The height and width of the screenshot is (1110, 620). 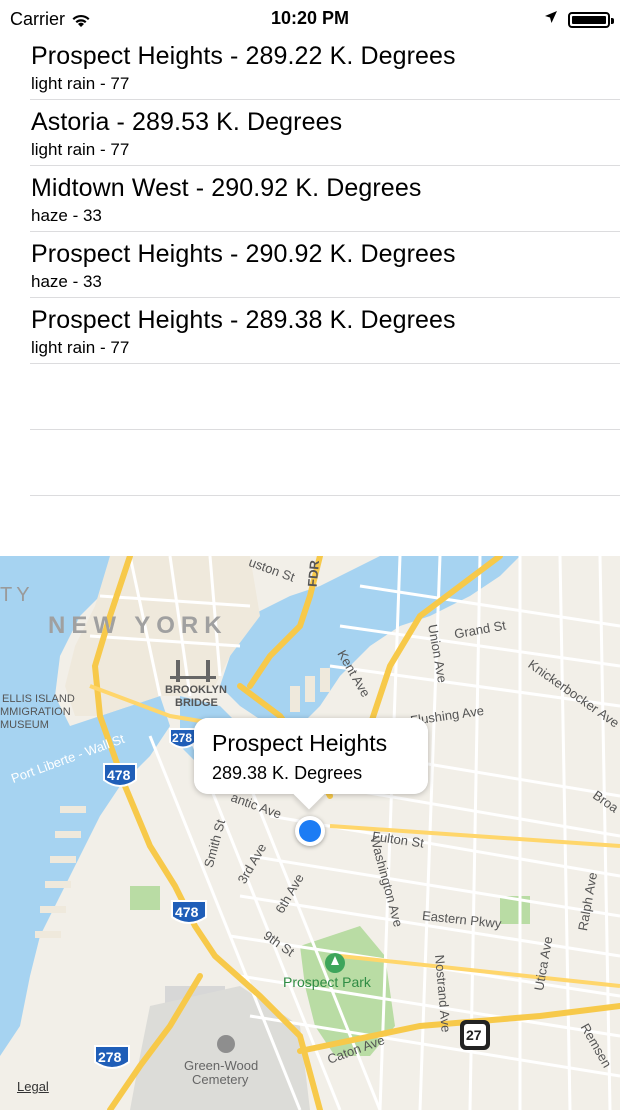 What do you see at coordinates (226, 188) in the screenshot?
I see `list-item-title: Midtown West - 290.92 K. Degrees` at bounding box center [226, 188].